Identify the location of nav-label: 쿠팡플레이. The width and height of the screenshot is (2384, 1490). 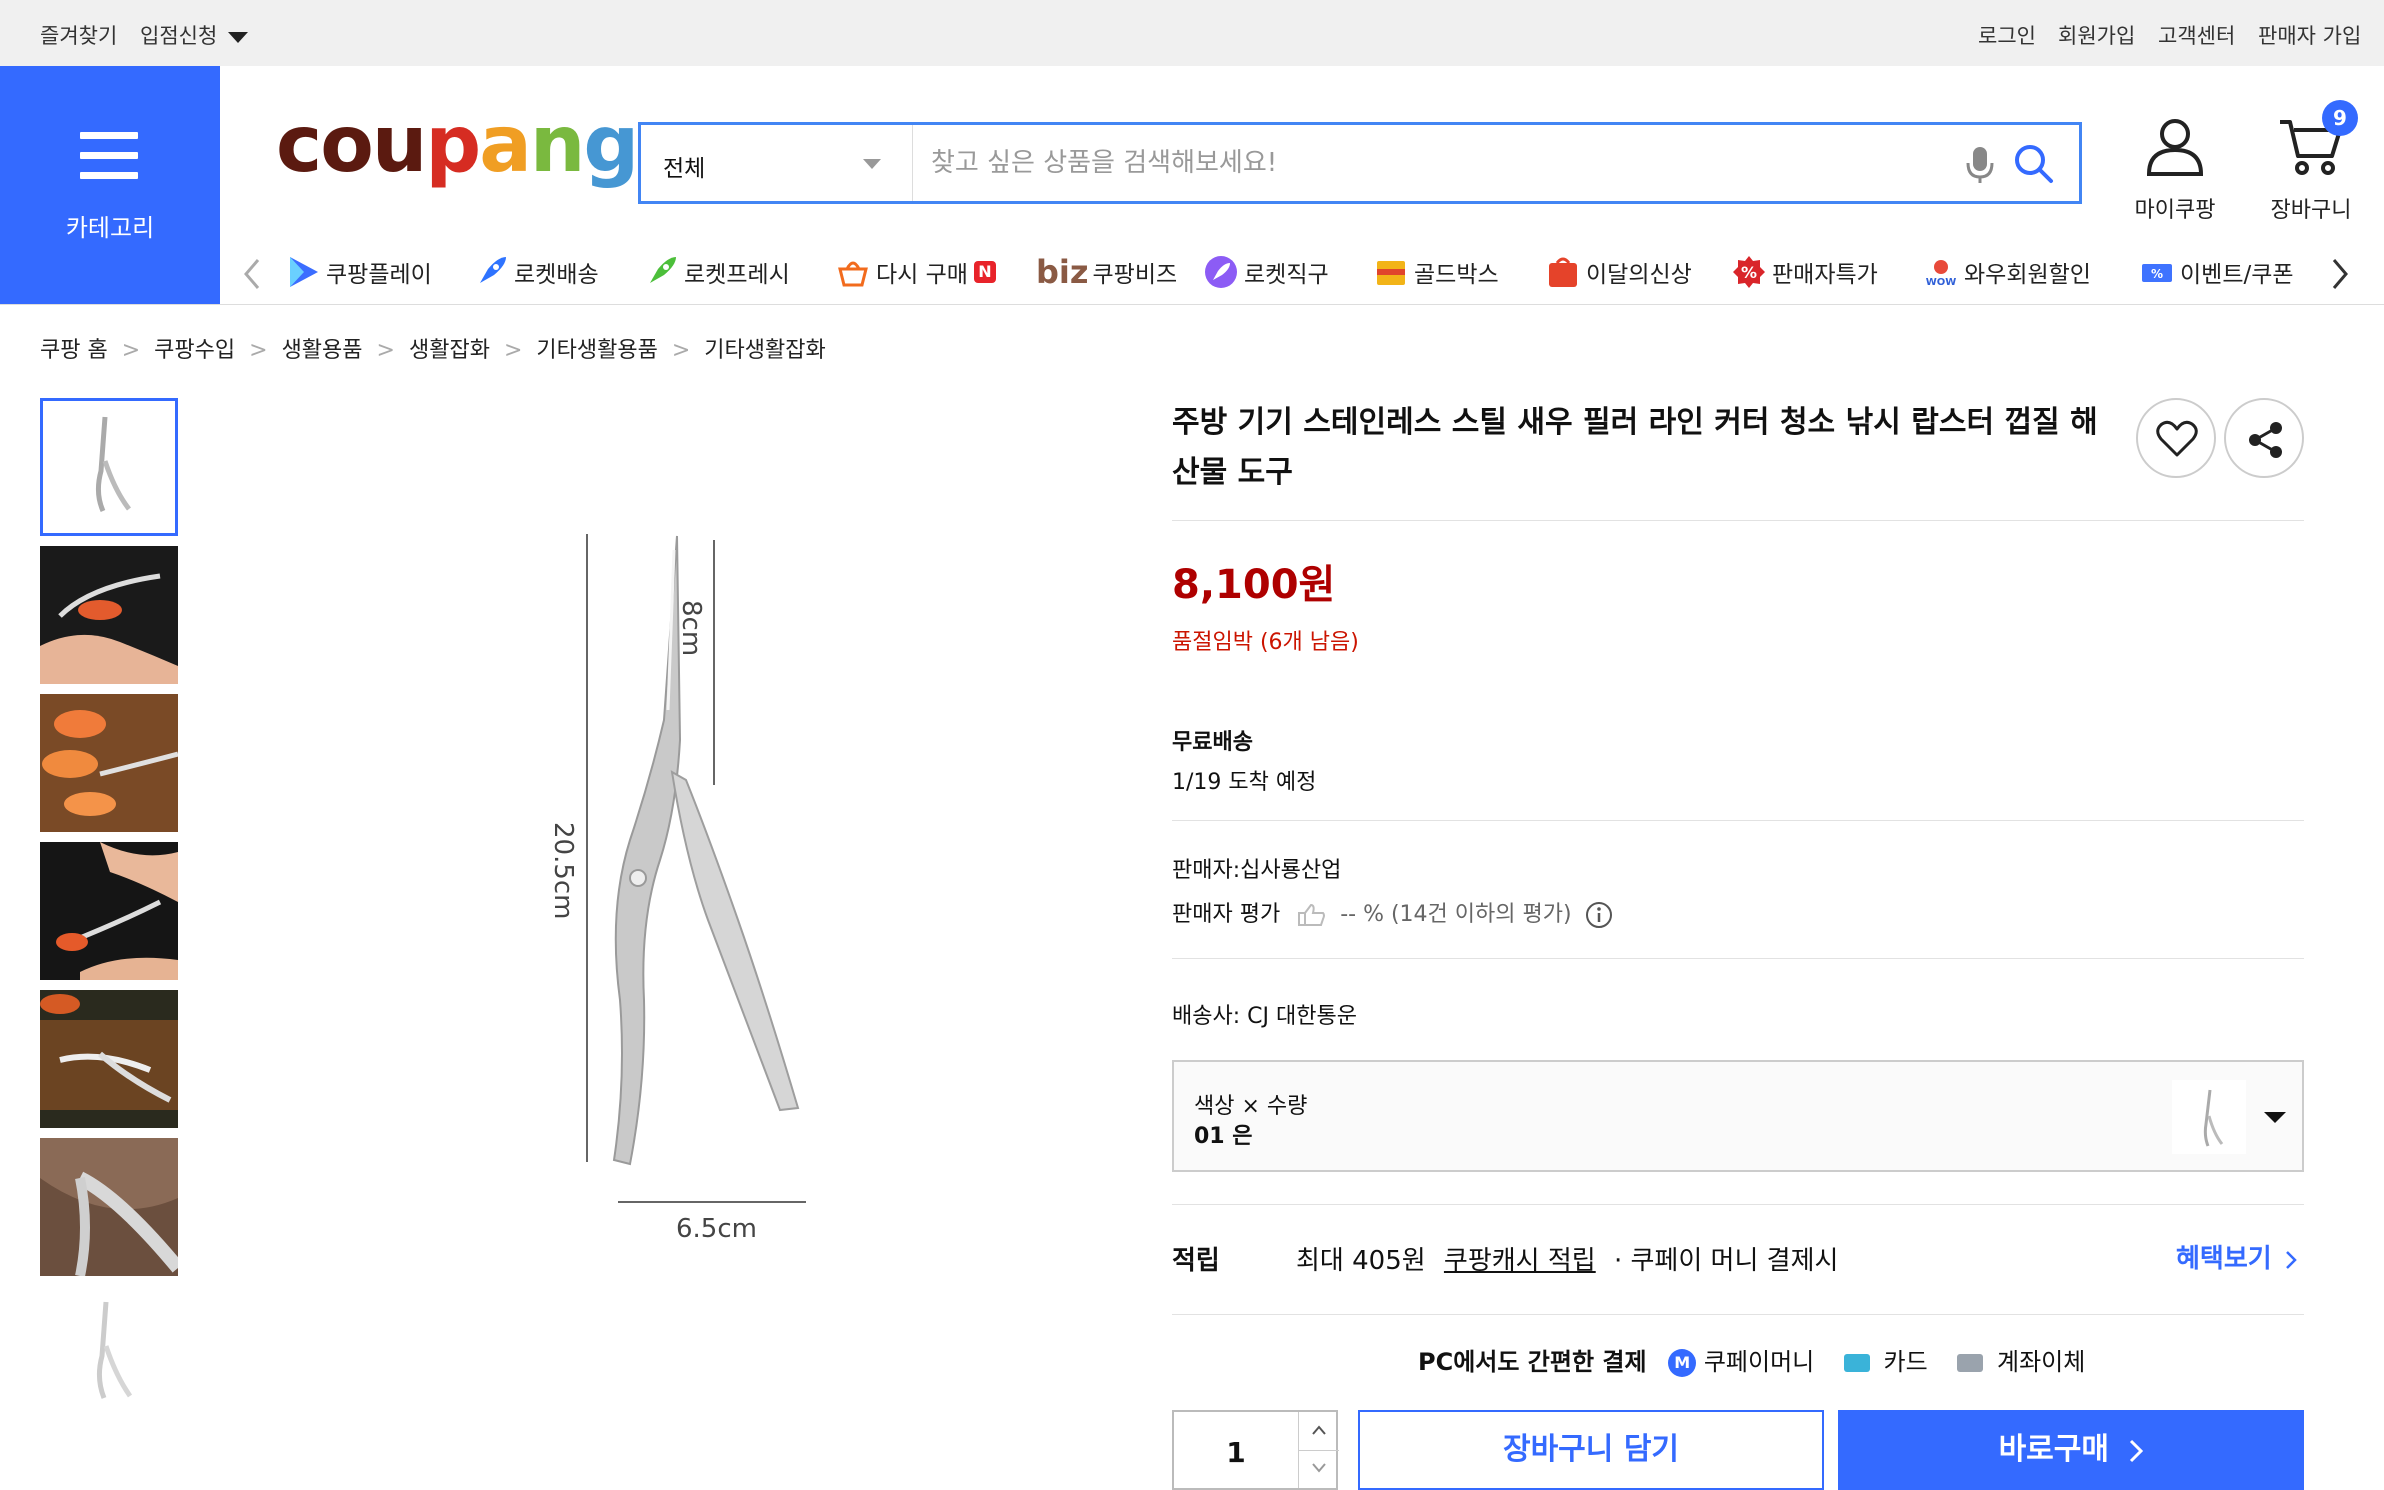
(379, 275).